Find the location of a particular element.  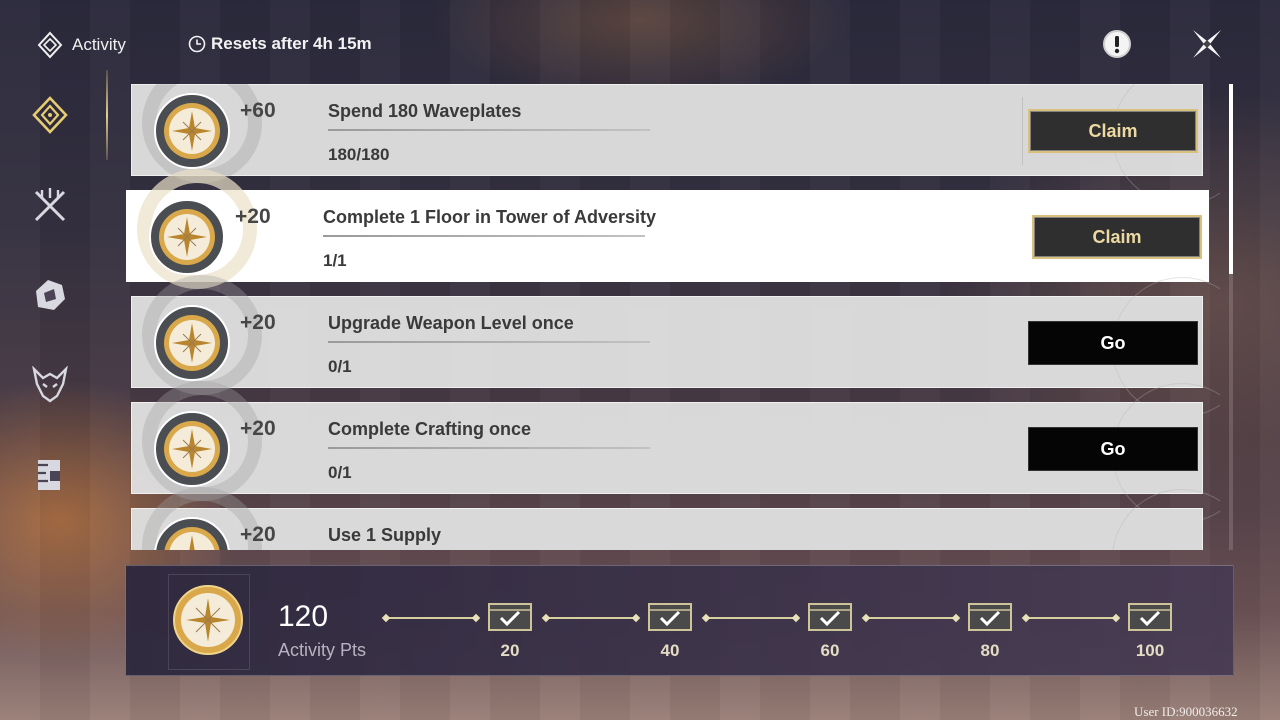

door-icon is located at coordinates (49, 475).